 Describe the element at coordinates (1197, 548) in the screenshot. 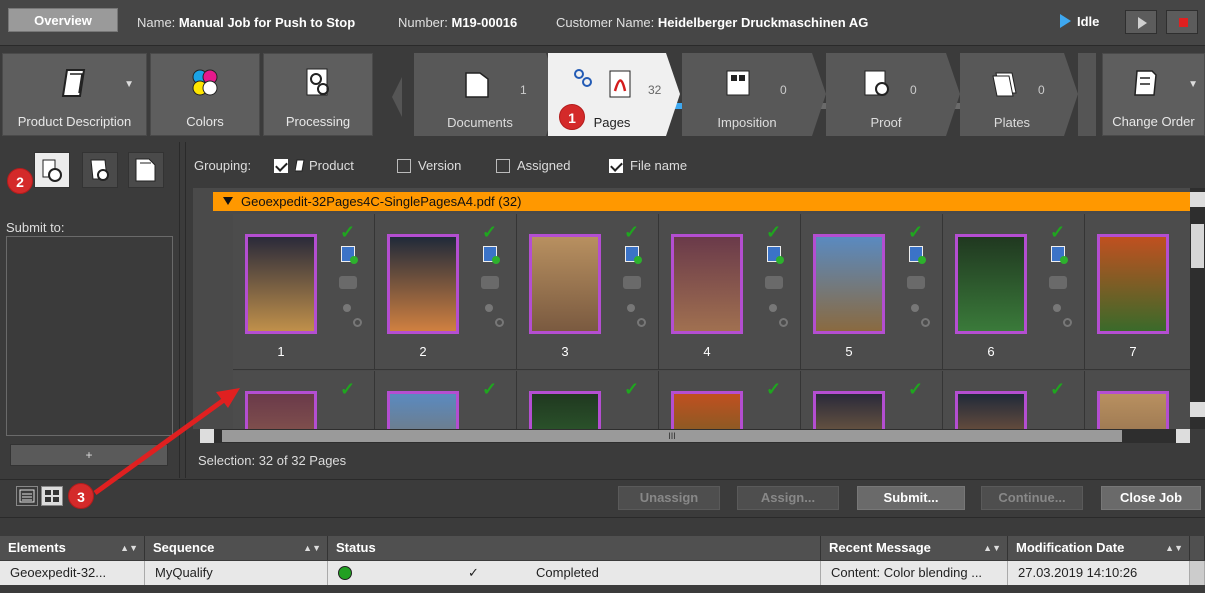

I see `table-scroll-corner` at that location.